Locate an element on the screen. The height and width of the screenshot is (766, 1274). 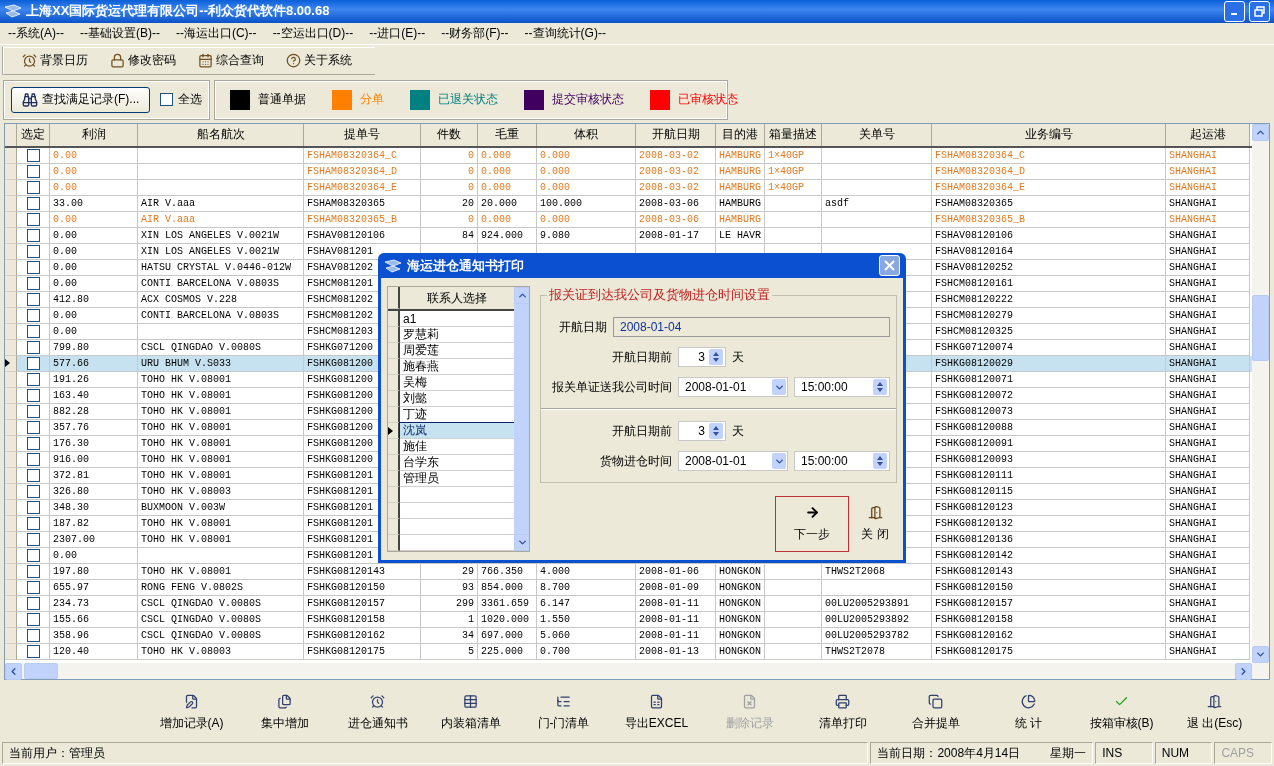
table-cell: 916.00 is located at coordinates (71, 459).